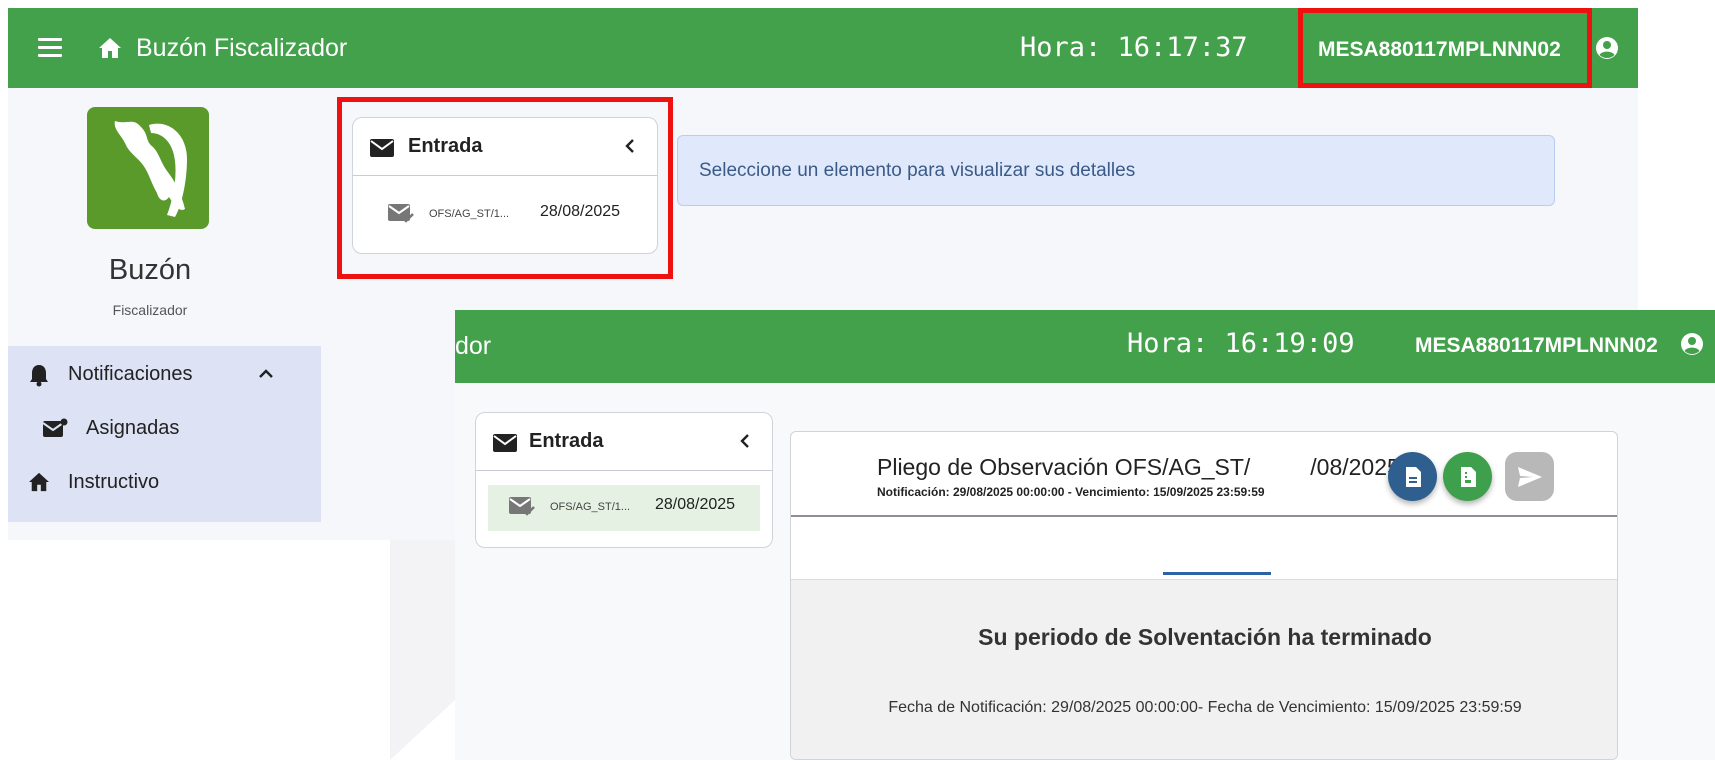 Image resolution: width=1715 pixels, height=760 pixels. What do you see at coordinates (150, 310) in the screenshot?
I see `logo-subtitle: Fiscalizador` at bounding box center [150, 310].